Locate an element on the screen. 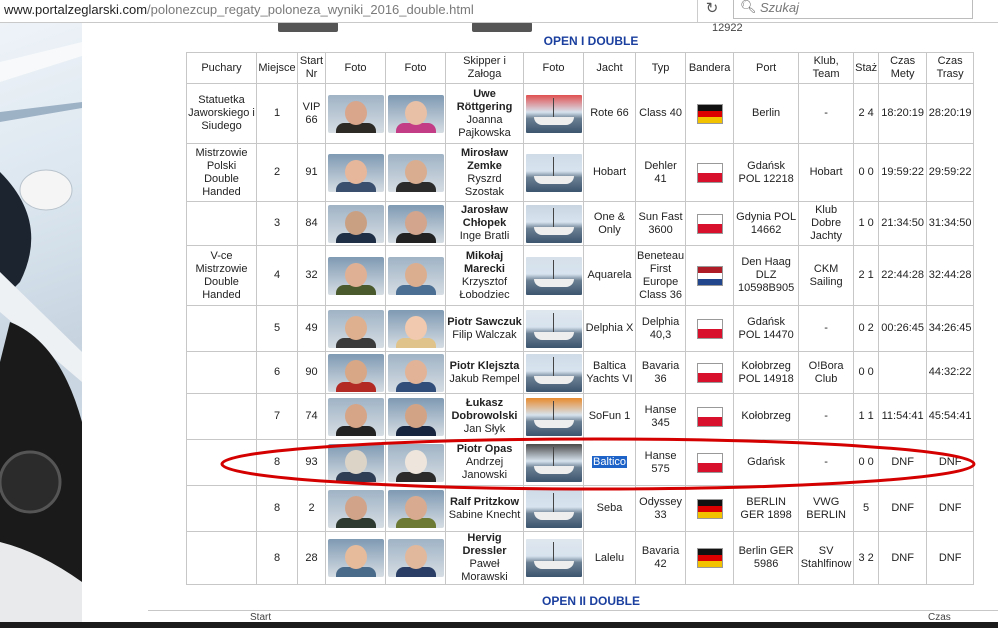 This screenshot has height=628, width=998. skipper-cell: Piotr Opas Andrzej Janowski is located at coordinates (484, 462).